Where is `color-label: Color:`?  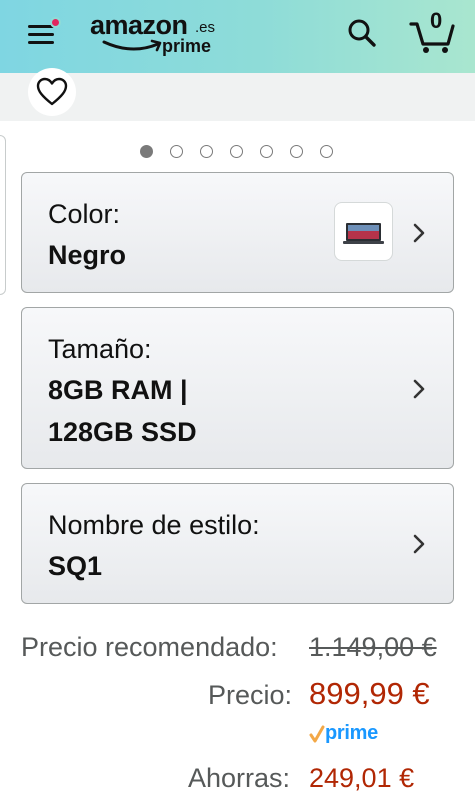 color-label: Color: is located at coordinates (84, 214).